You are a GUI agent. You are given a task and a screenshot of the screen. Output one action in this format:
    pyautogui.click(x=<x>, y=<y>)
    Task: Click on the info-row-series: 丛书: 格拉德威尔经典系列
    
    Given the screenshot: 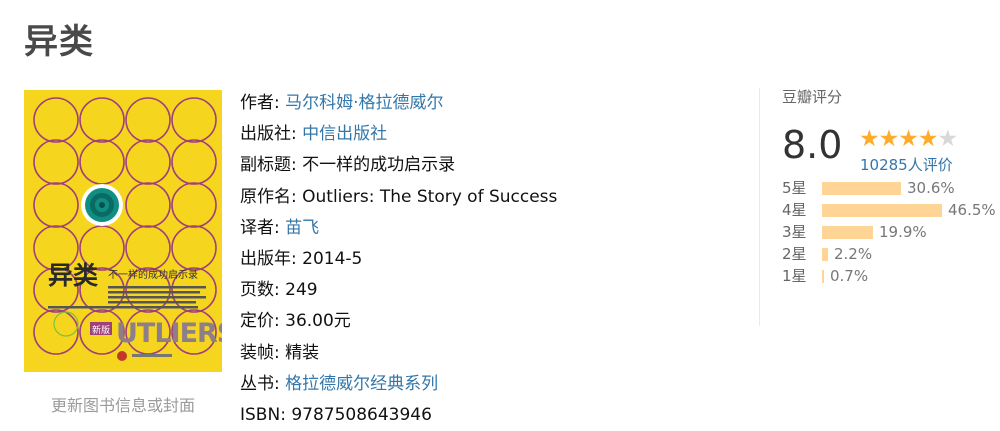 What is the action you would take?
    pyautogui.click(x=339, y=383)
    